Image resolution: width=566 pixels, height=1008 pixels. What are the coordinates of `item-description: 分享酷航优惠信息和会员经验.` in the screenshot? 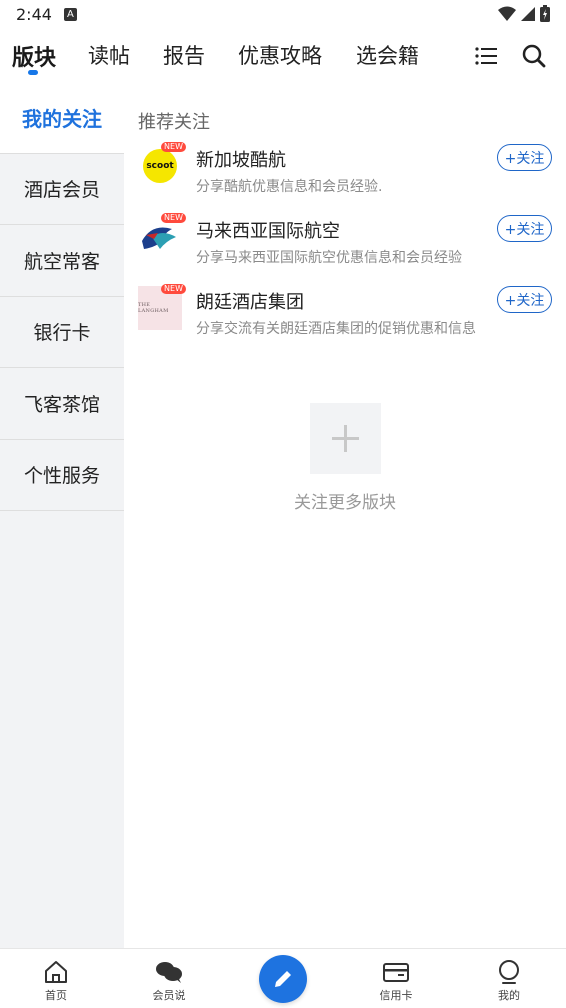 It's located at (289, 187).